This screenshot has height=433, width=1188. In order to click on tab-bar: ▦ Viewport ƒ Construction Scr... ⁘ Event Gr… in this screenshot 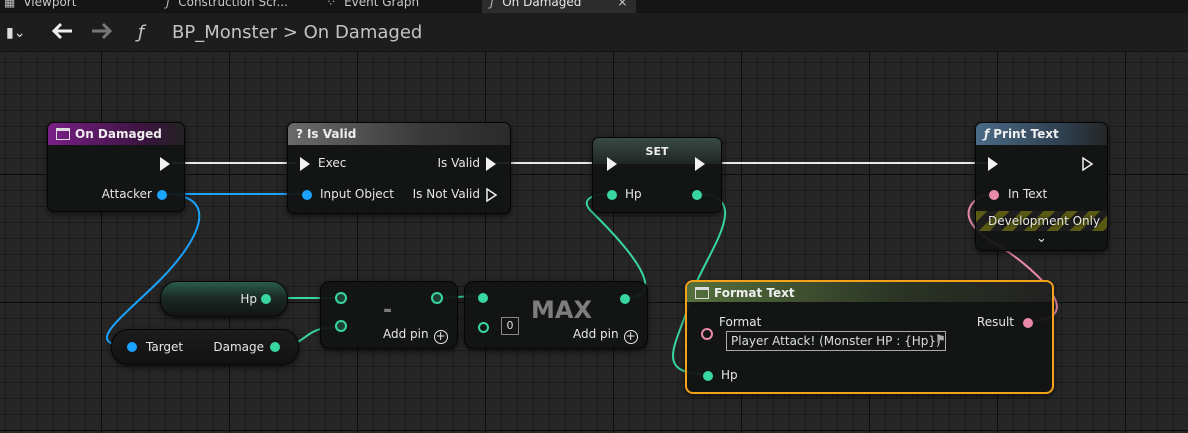, I will do `click(594, 6)`.